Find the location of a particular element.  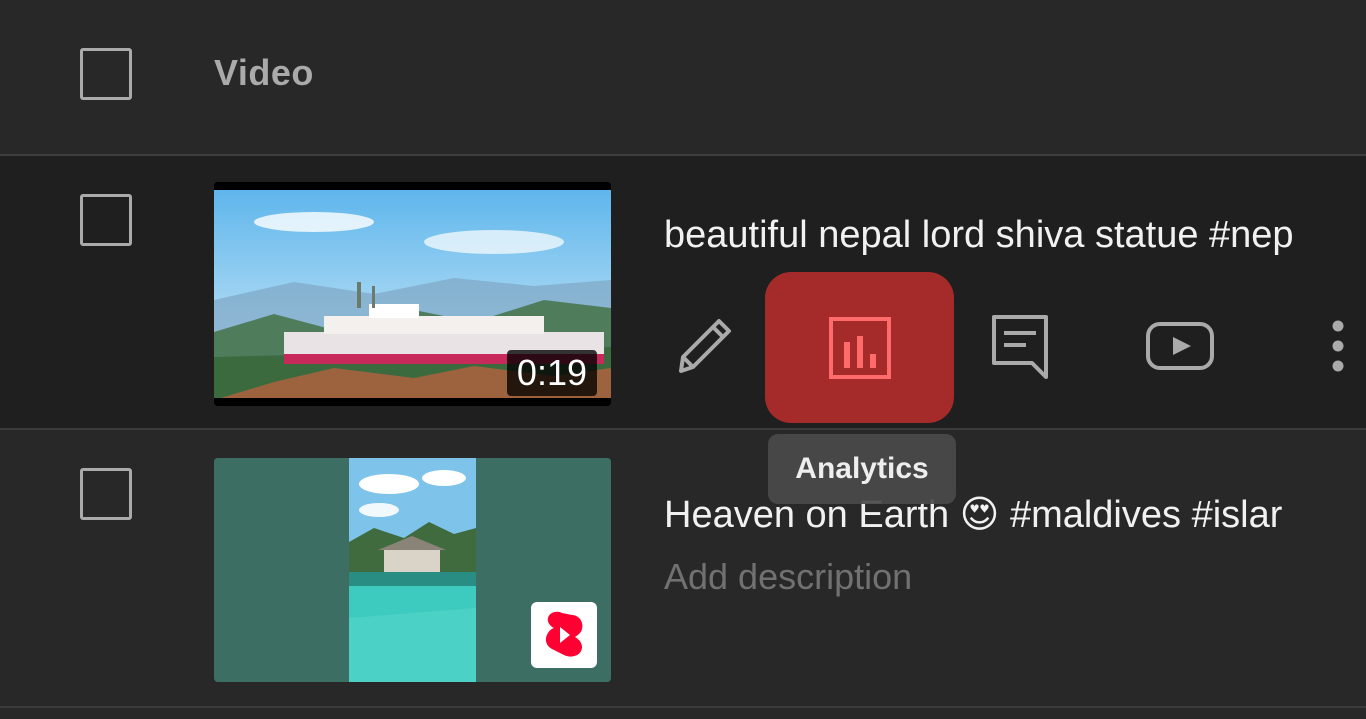

view-on-youtube-button is located at coordinates (1180, 346).